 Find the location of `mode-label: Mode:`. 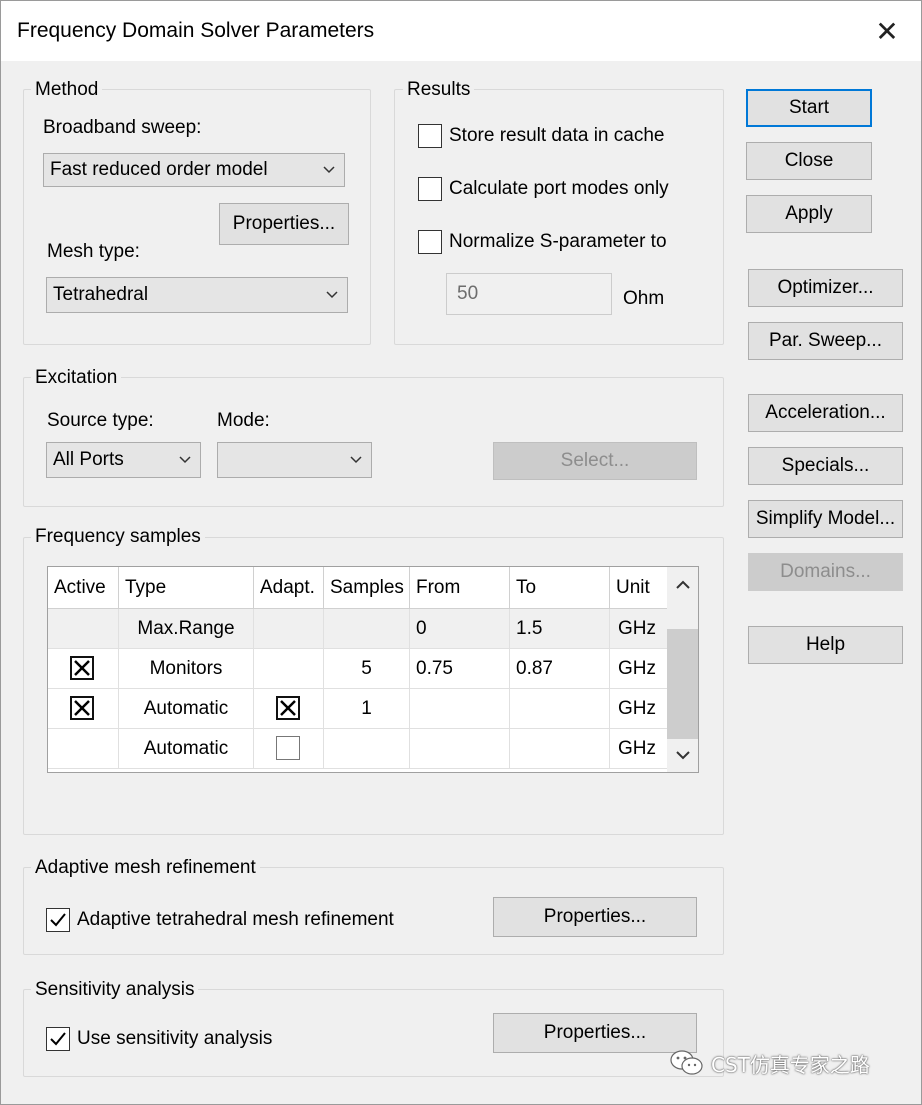

mode-label: Mode: is located at coordinates (243, 420).